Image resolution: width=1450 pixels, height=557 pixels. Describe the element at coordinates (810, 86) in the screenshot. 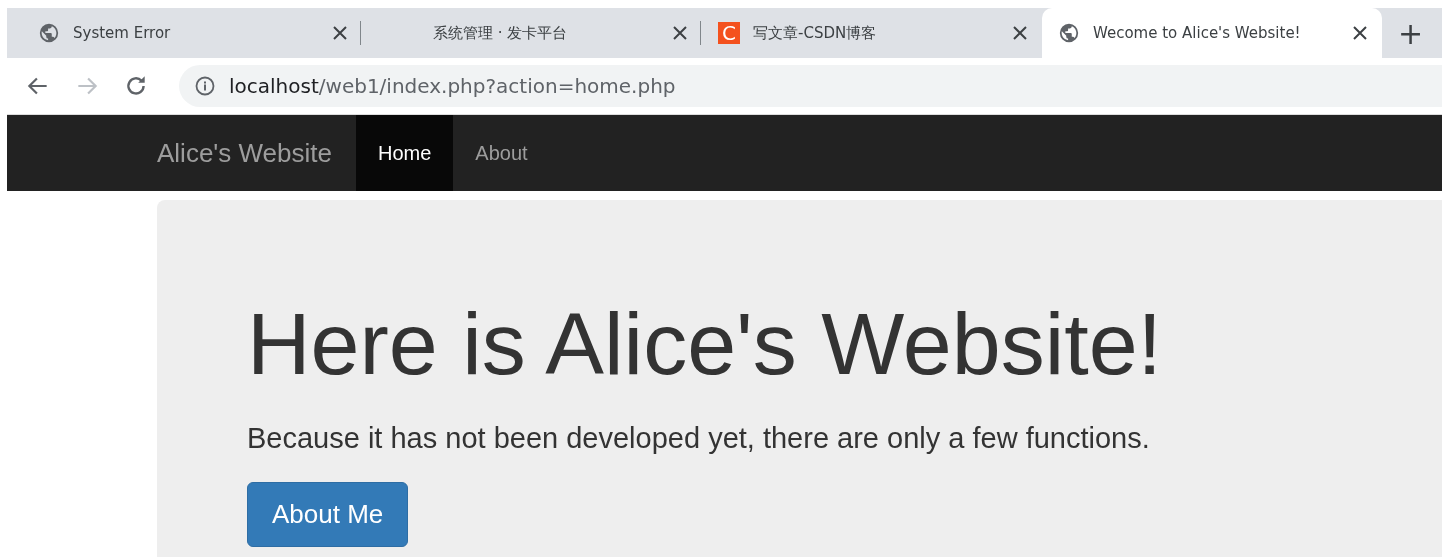

I see `address-bar: localhost/web1/index.php?action=home.php` at that location.